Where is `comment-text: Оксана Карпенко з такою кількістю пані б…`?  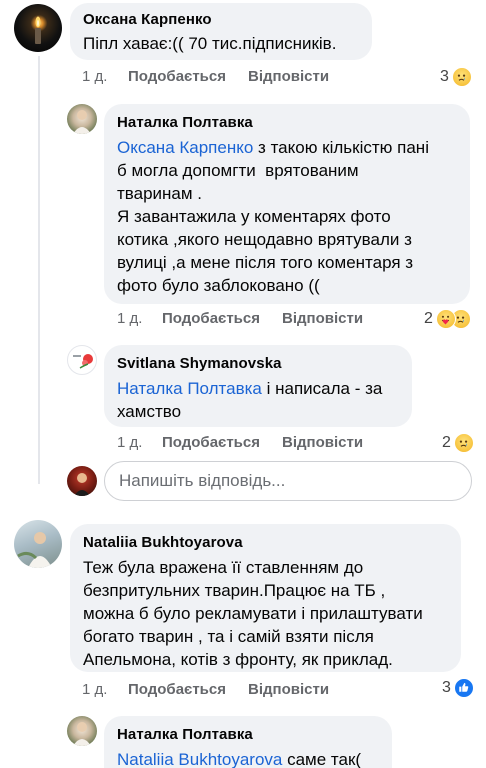 comment-text: Оксана Карпенко з такою кількістю пані б… is located at coordinates (273, 216).